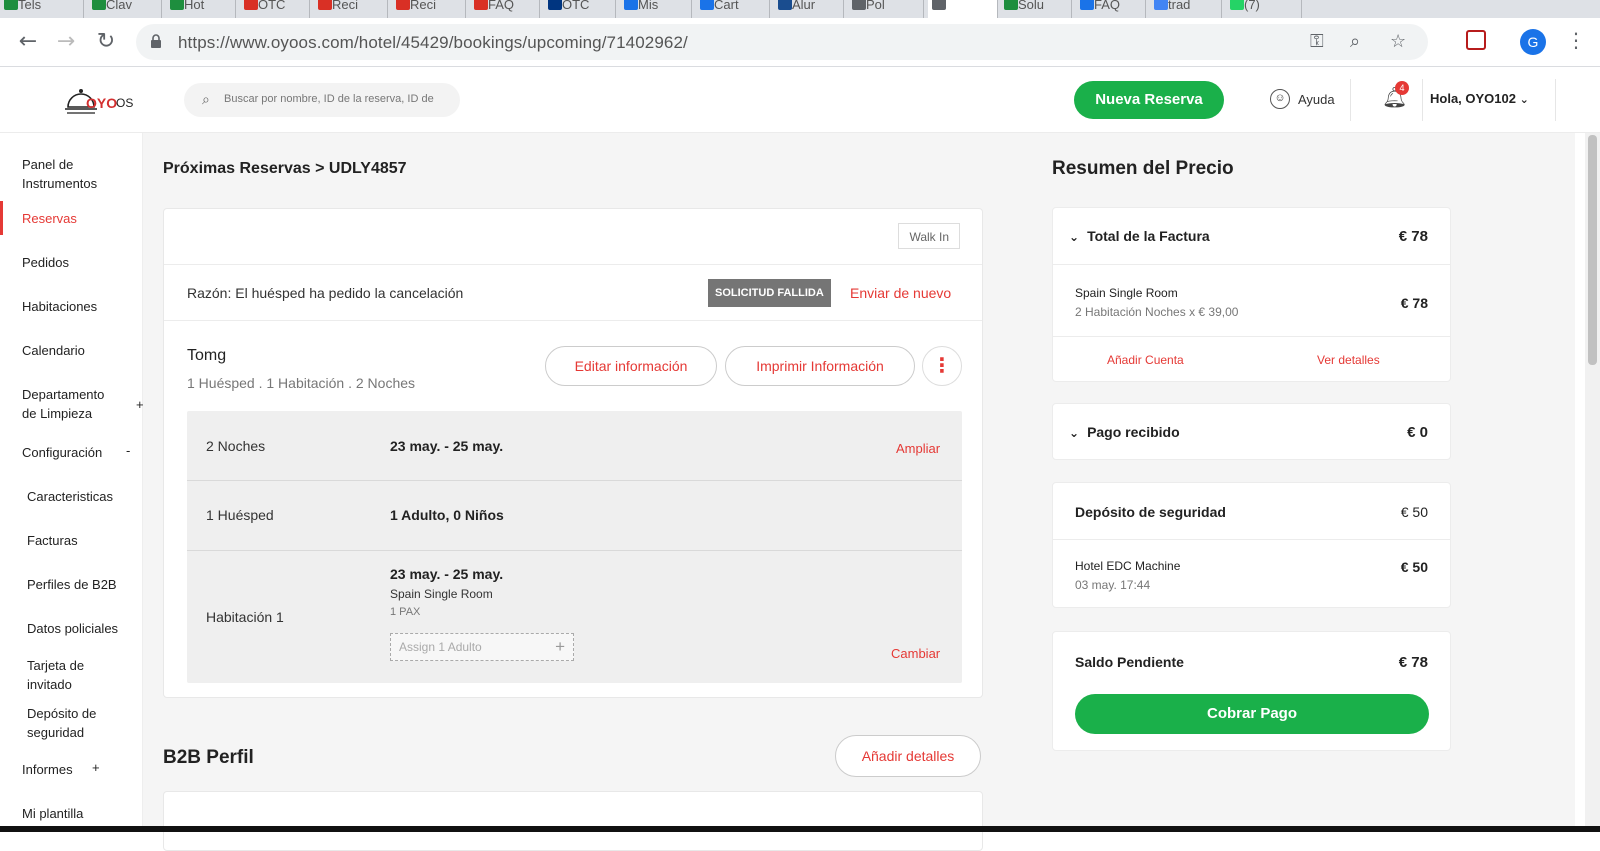 Image resolution: width=1600 pixels, height=851 pixels. Describe the element at coordinates (1398, 41) in the screenshot. I see `star-icon: ☆` at that location.